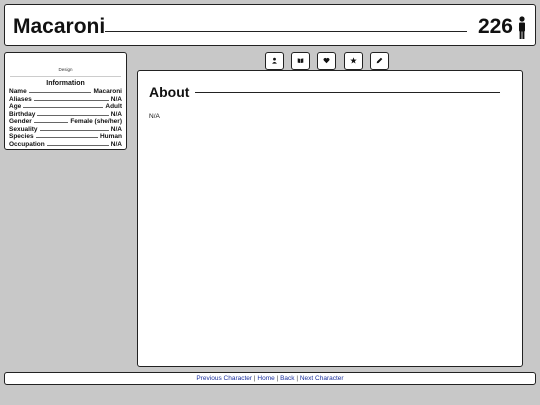 The width and height of the screenshot is (540, 405). I want to click on tab-favorites, so click(353, 61).